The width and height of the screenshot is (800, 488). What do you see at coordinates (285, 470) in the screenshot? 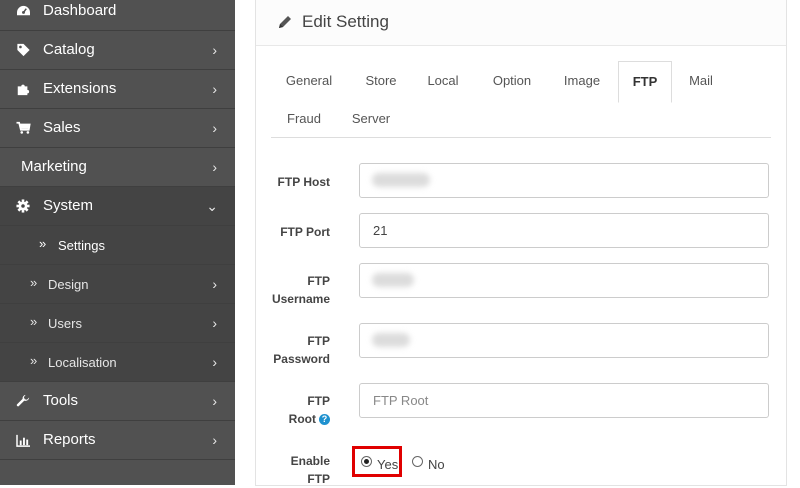
I see `enable-ftp-label: Enable FTP` at bounding box center [285, 470].